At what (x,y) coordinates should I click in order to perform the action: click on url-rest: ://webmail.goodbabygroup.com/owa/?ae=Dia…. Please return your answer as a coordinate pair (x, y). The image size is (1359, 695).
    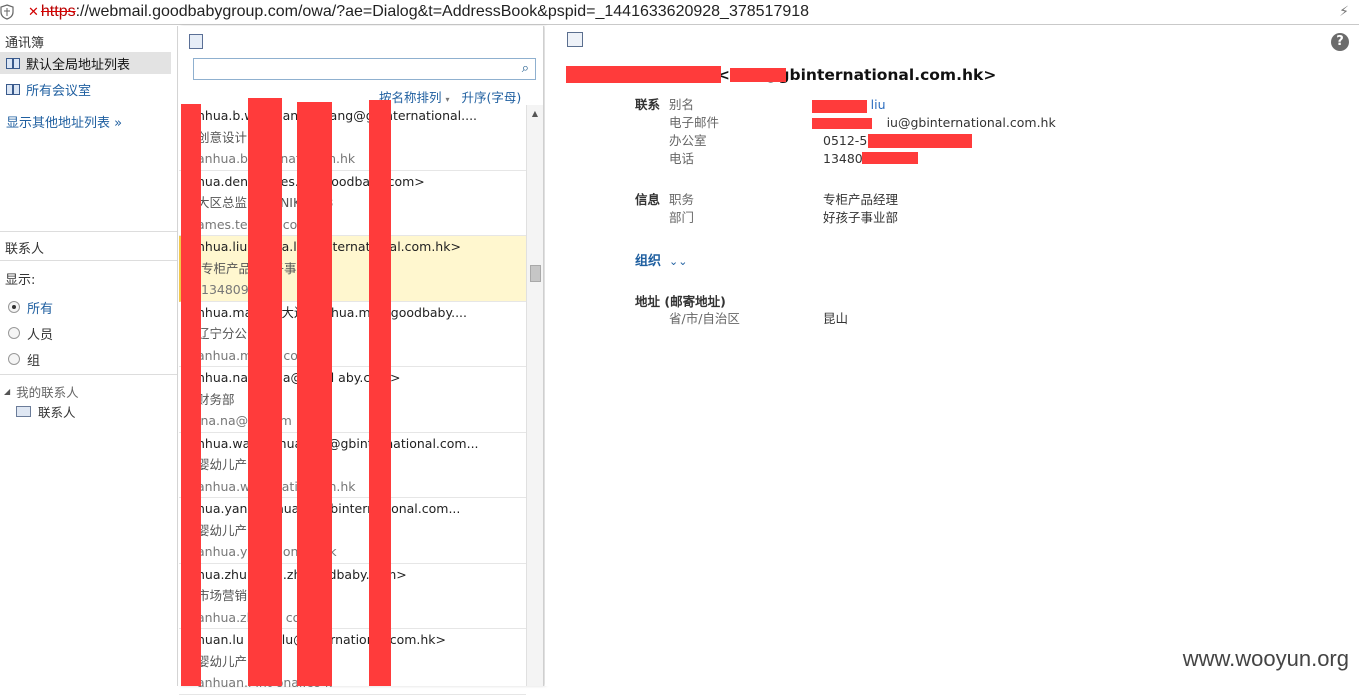
    Looking at the image, I should click on (442, 11).